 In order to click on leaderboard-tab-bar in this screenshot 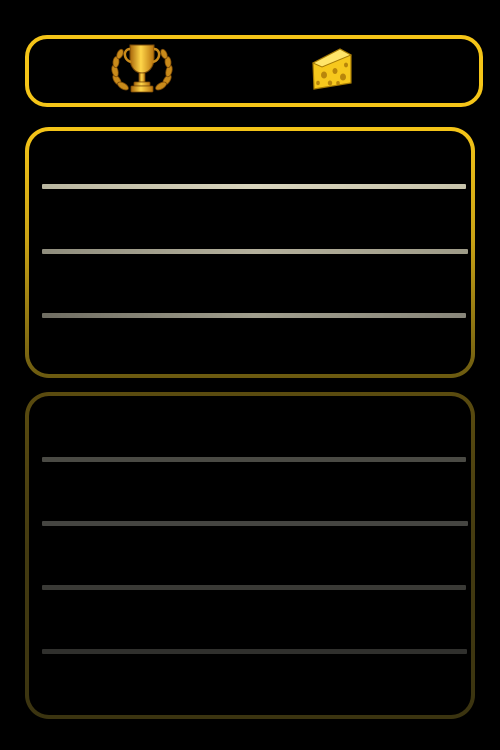, I will do `click(254, 71)`.